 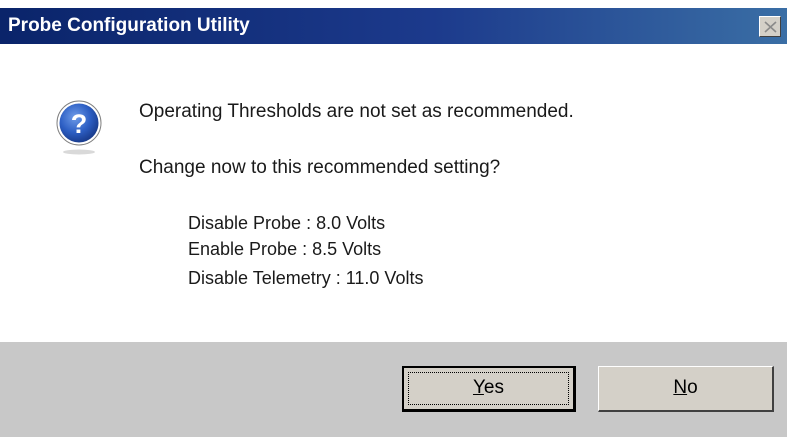 I want to click on no-button: No, so click(x=686, y=389).